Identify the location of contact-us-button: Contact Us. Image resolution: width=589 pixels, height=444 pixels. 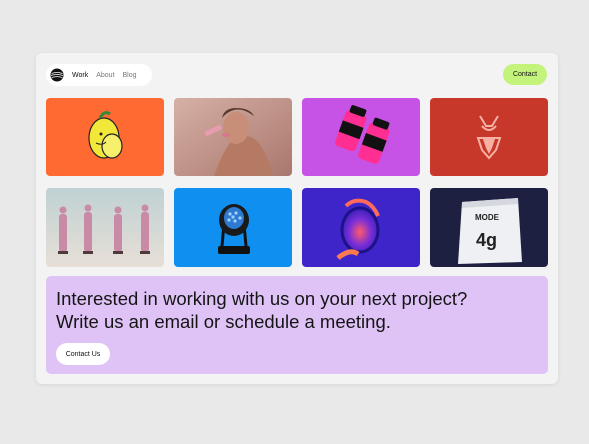
(83, 354).